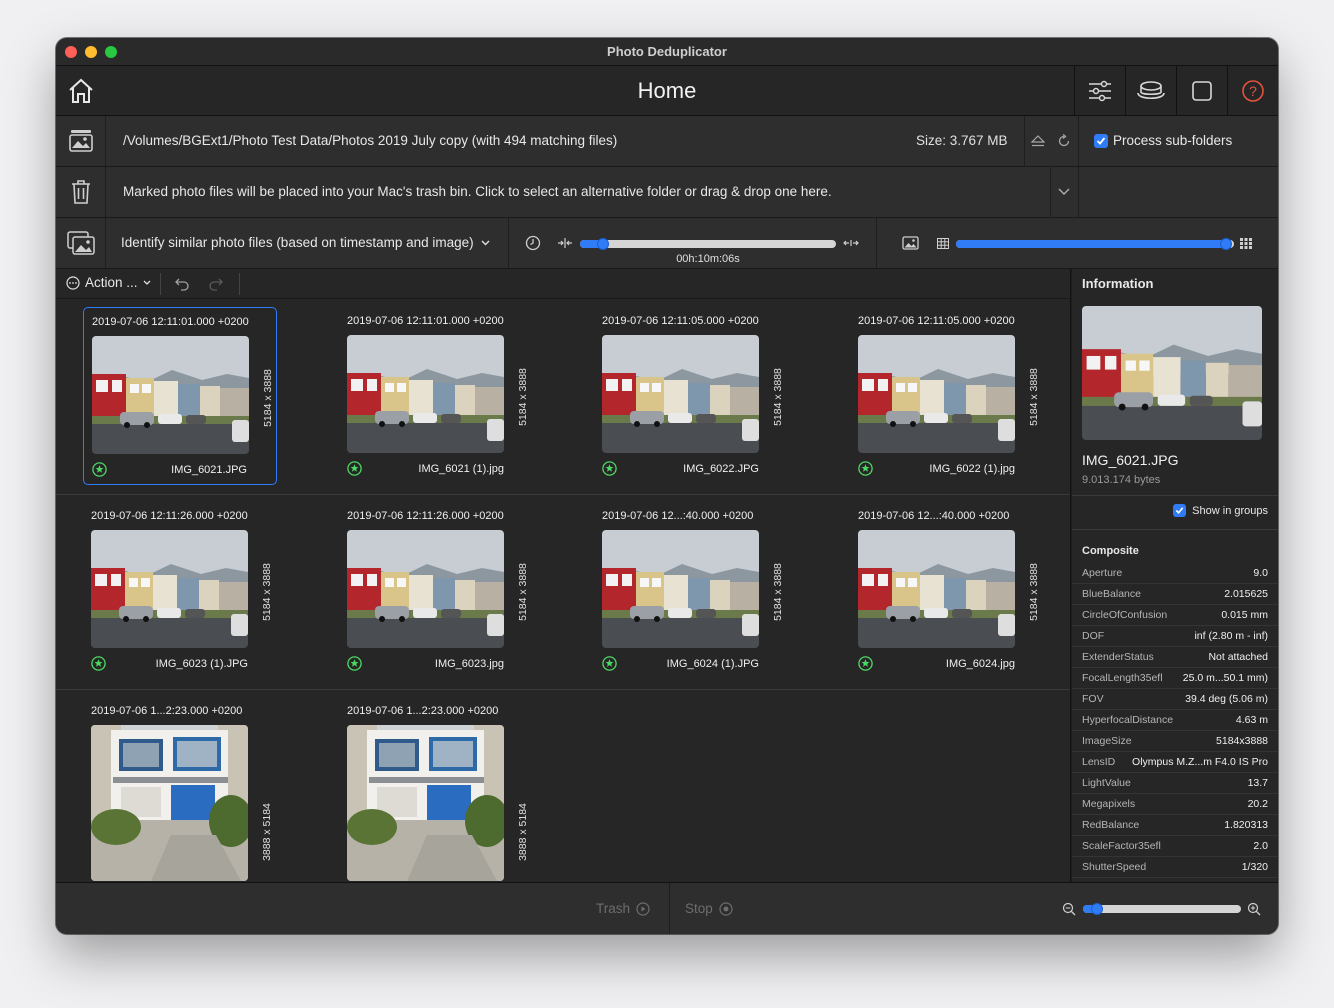 The width and height of the screenshot is (1334, 1008). What do you see at coordinates (1226, 699) in the screenshot?
I see `metadata-value: 39.4 deg (5.06 m)` at bounding box center [1226, 699].